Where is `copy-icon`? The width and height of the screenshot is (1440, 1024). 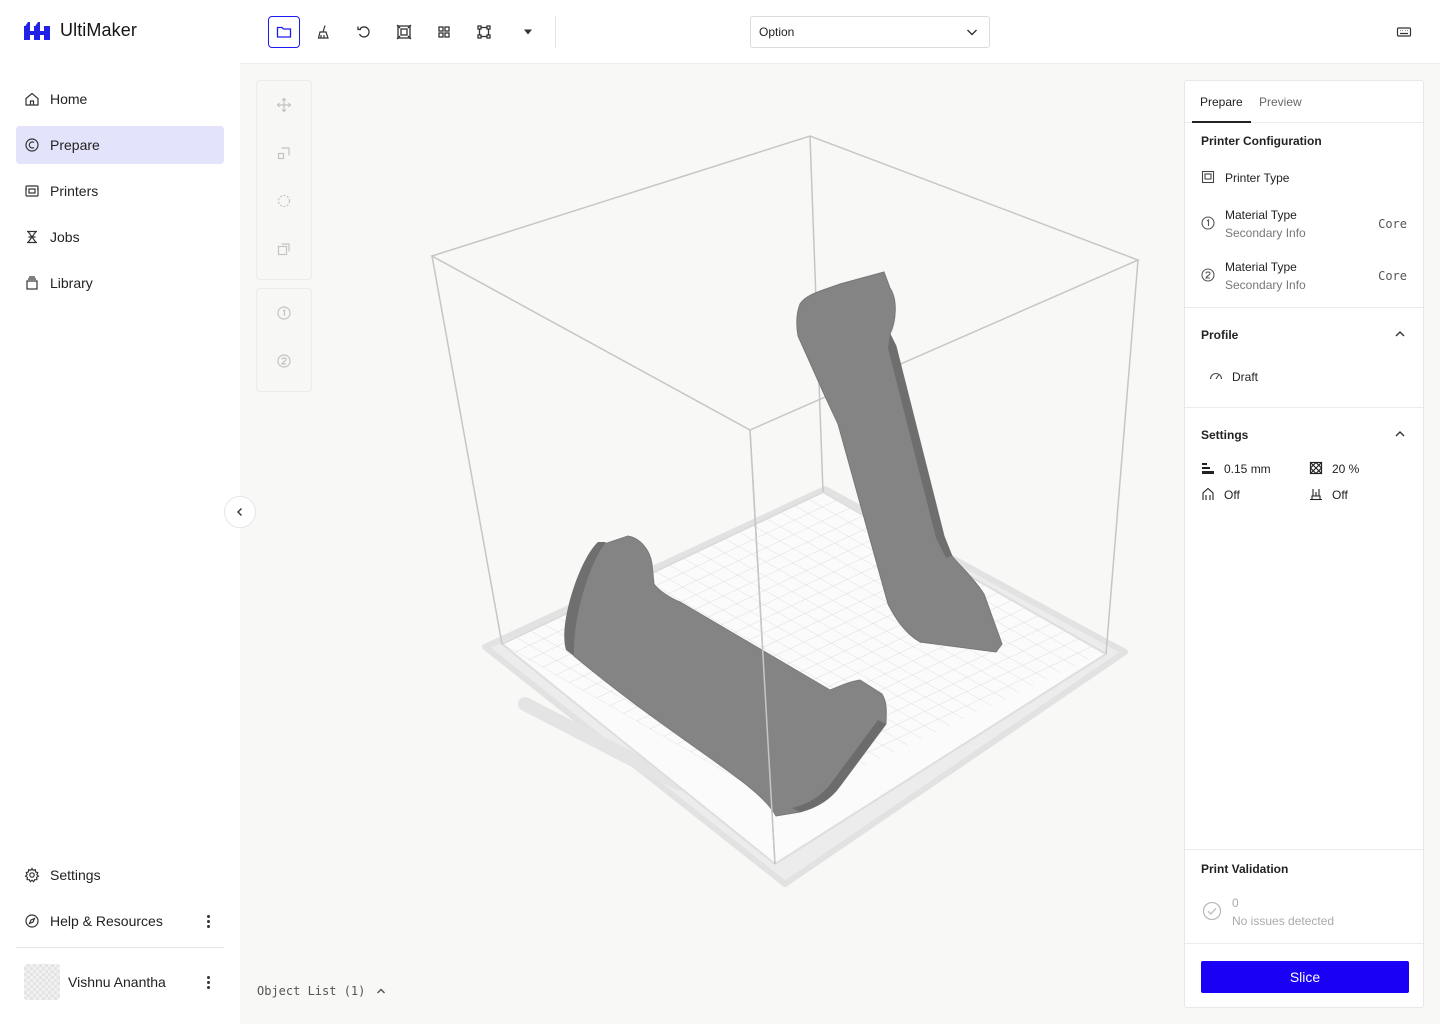 copy-icon is located at coordinates (283, 249).